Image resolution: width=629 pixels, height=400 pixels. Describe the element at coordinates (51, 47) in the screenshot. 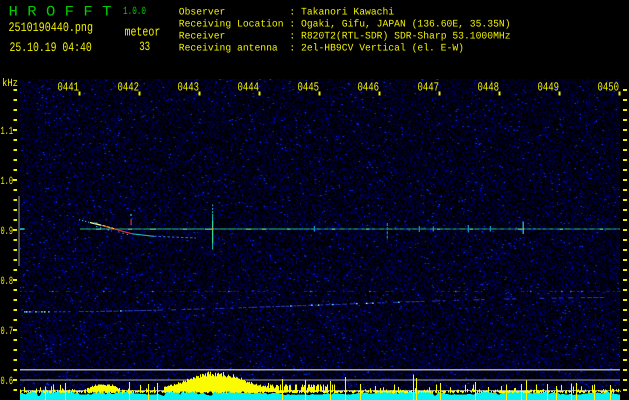

I see `svg-text: 25.10.19 04:40` at that location.